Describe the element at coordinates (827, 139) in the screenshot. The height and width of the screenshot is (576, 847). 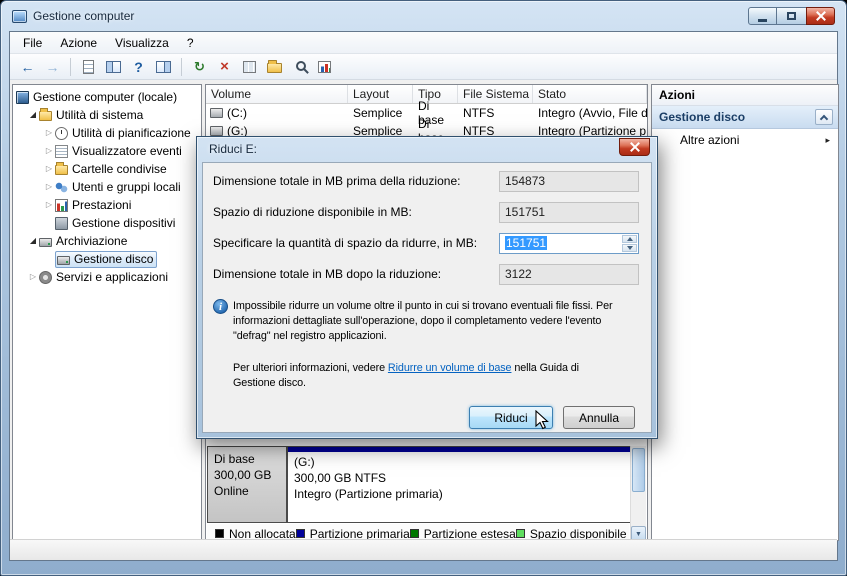
I see `submenu-arrow-icon: ▸` at that location.